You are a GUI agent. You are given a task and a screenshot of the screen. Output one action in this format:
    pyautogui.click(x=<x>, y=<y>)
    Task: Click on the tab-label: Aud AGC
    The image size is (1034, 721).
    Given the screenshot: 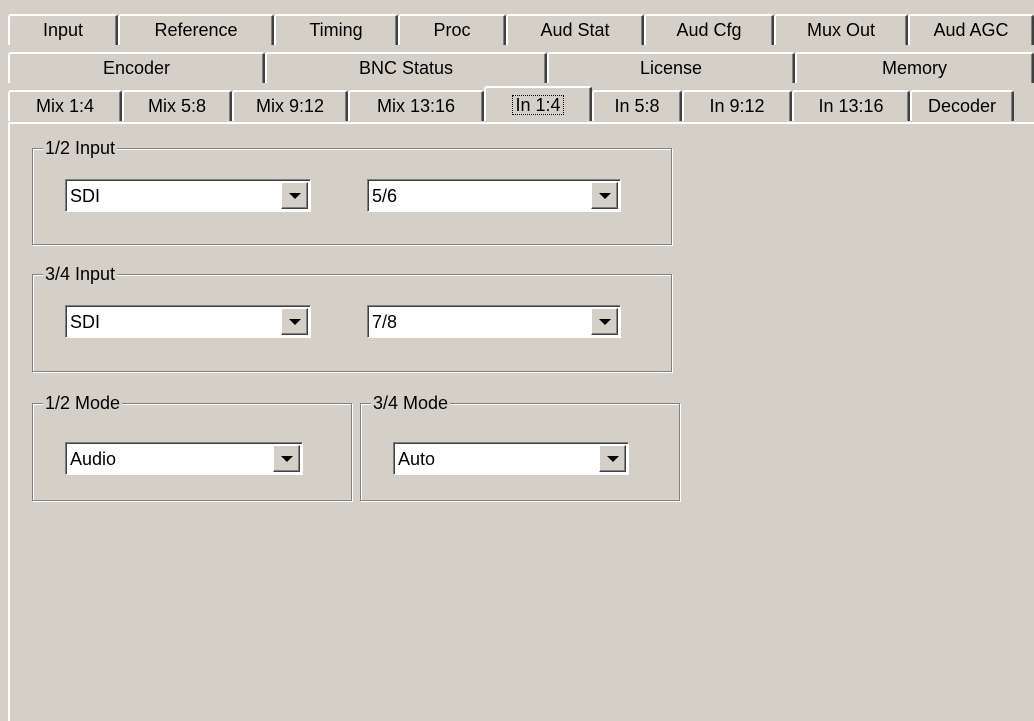 What is the action you would take?
    pyautogui.click(x=971, y=30)
    